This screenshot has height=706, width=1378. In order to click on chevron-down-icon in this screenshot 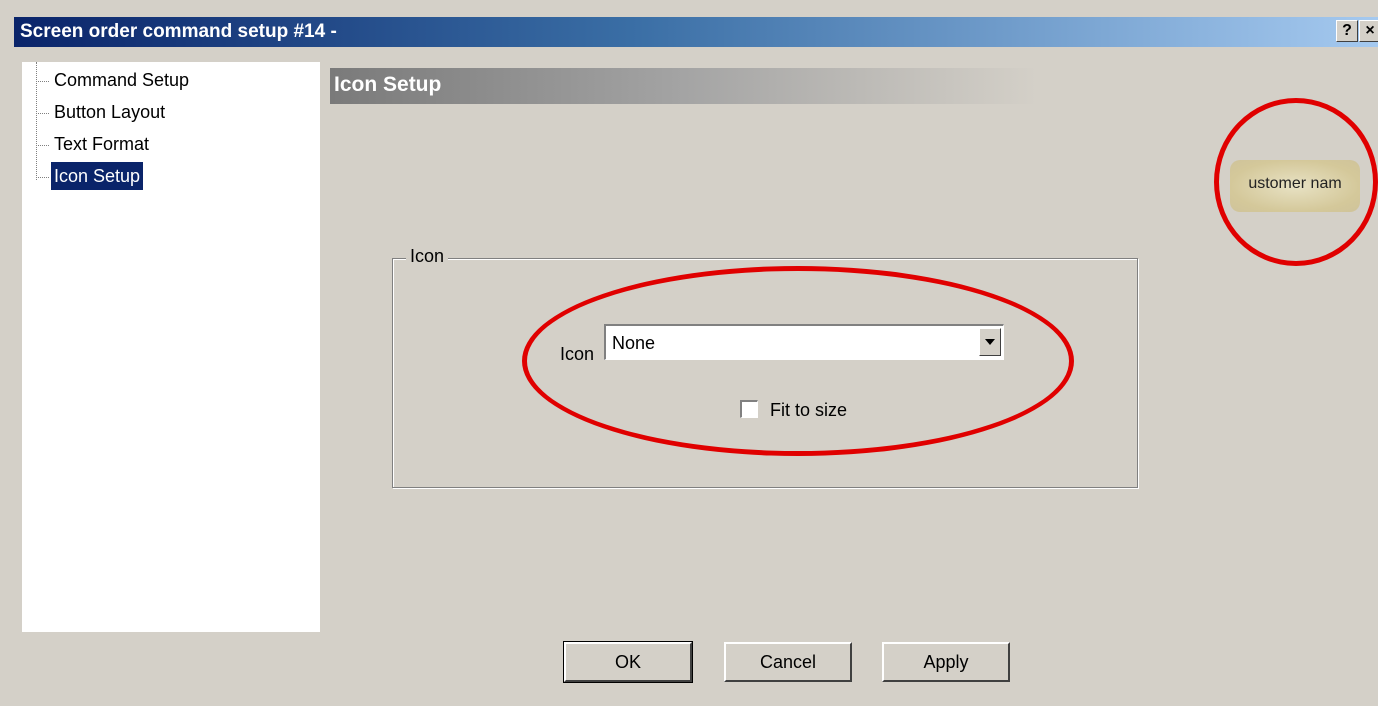, I will do `click(990, 342)`.